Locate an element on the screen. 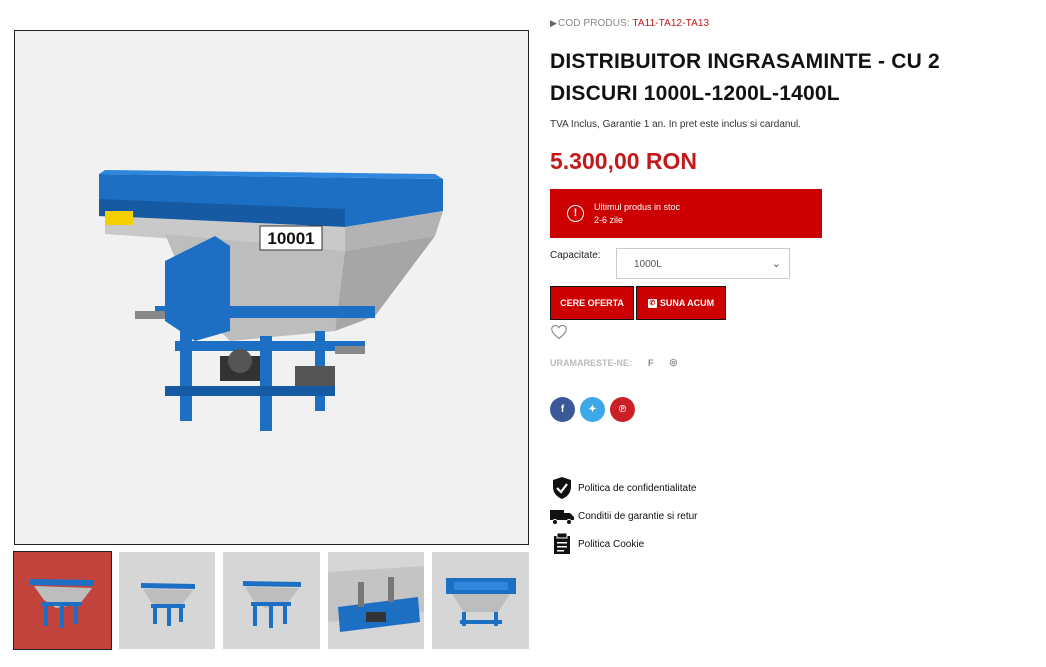  twitter-icon: ✦ is located at coordinates (592, 409).